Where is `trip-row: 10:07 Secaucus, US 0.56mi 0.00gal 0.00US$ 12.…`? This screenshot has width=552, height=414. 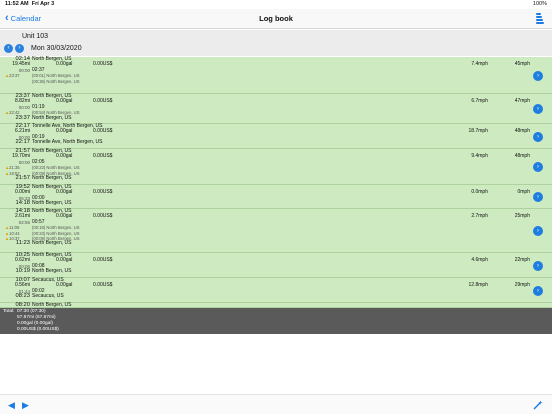
trip-row: 10:07 Secaucus, US 0.56mi 0.00gal 0.00US$ 12.… is located at coordinates (276, 290).